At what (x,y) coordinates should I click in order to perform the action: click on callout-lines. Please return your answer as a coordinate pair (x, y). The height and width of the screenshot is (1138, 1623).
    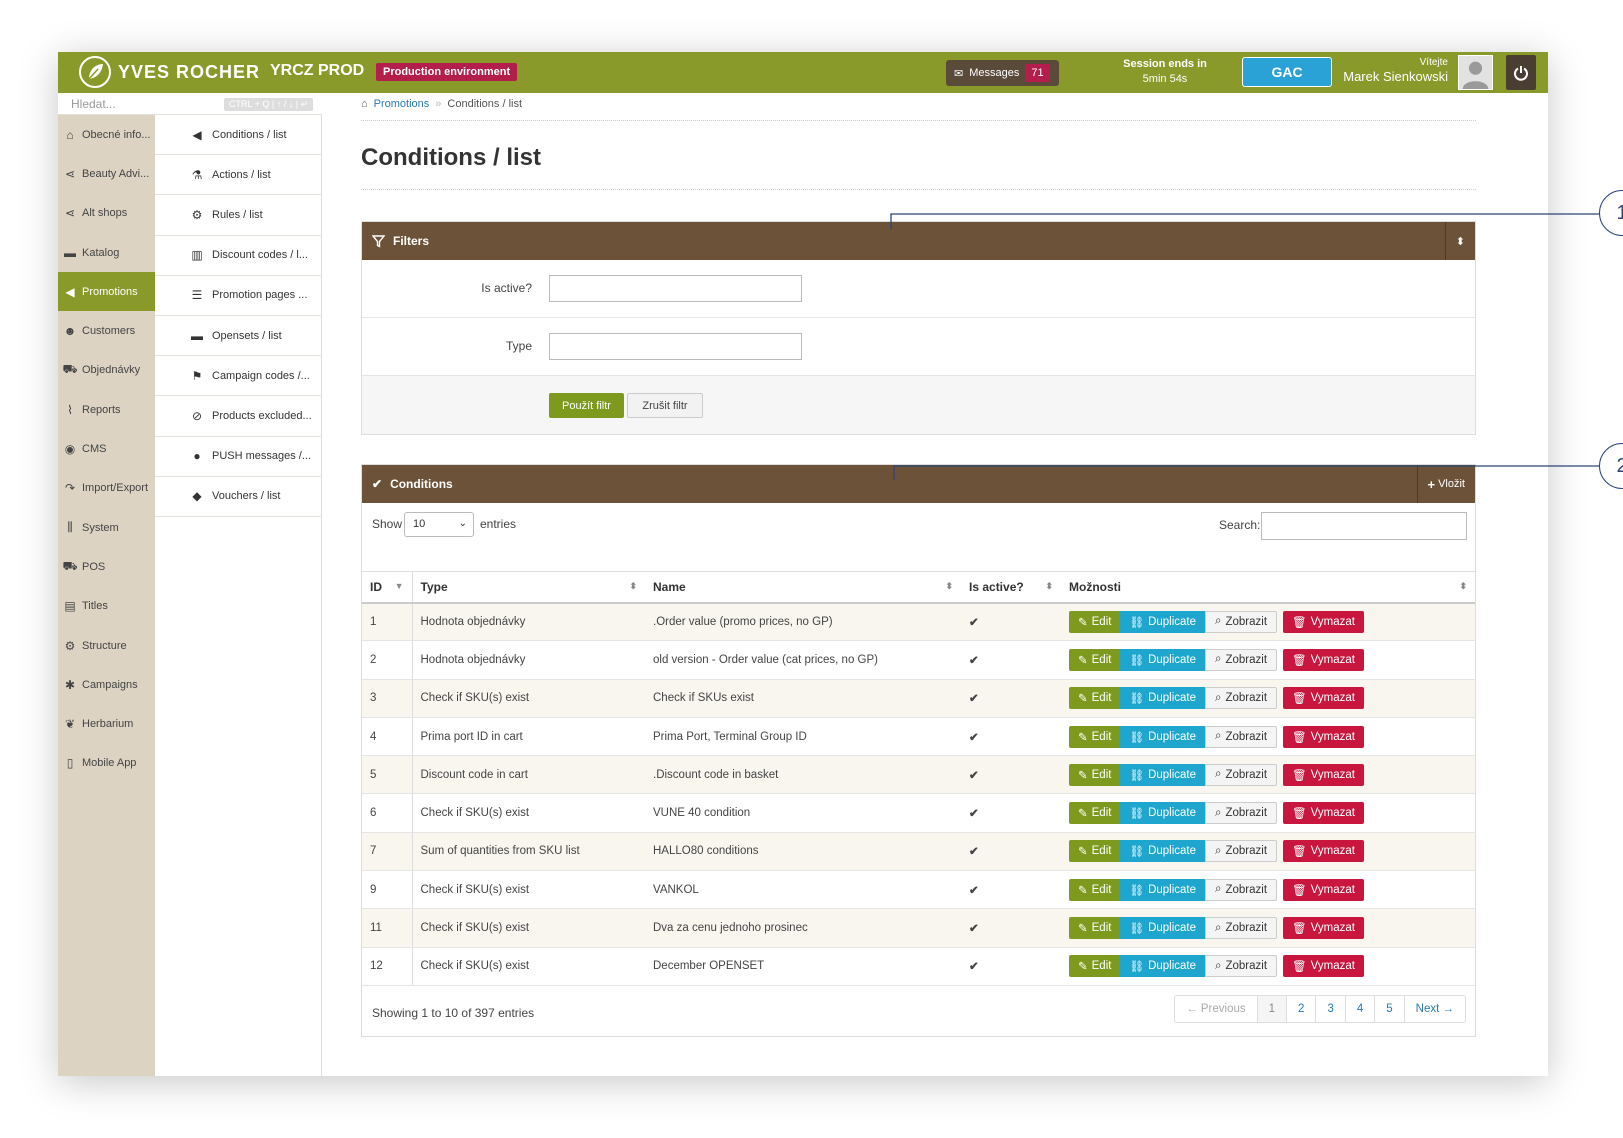
    Looking at the image, I should click on (1244, 346).